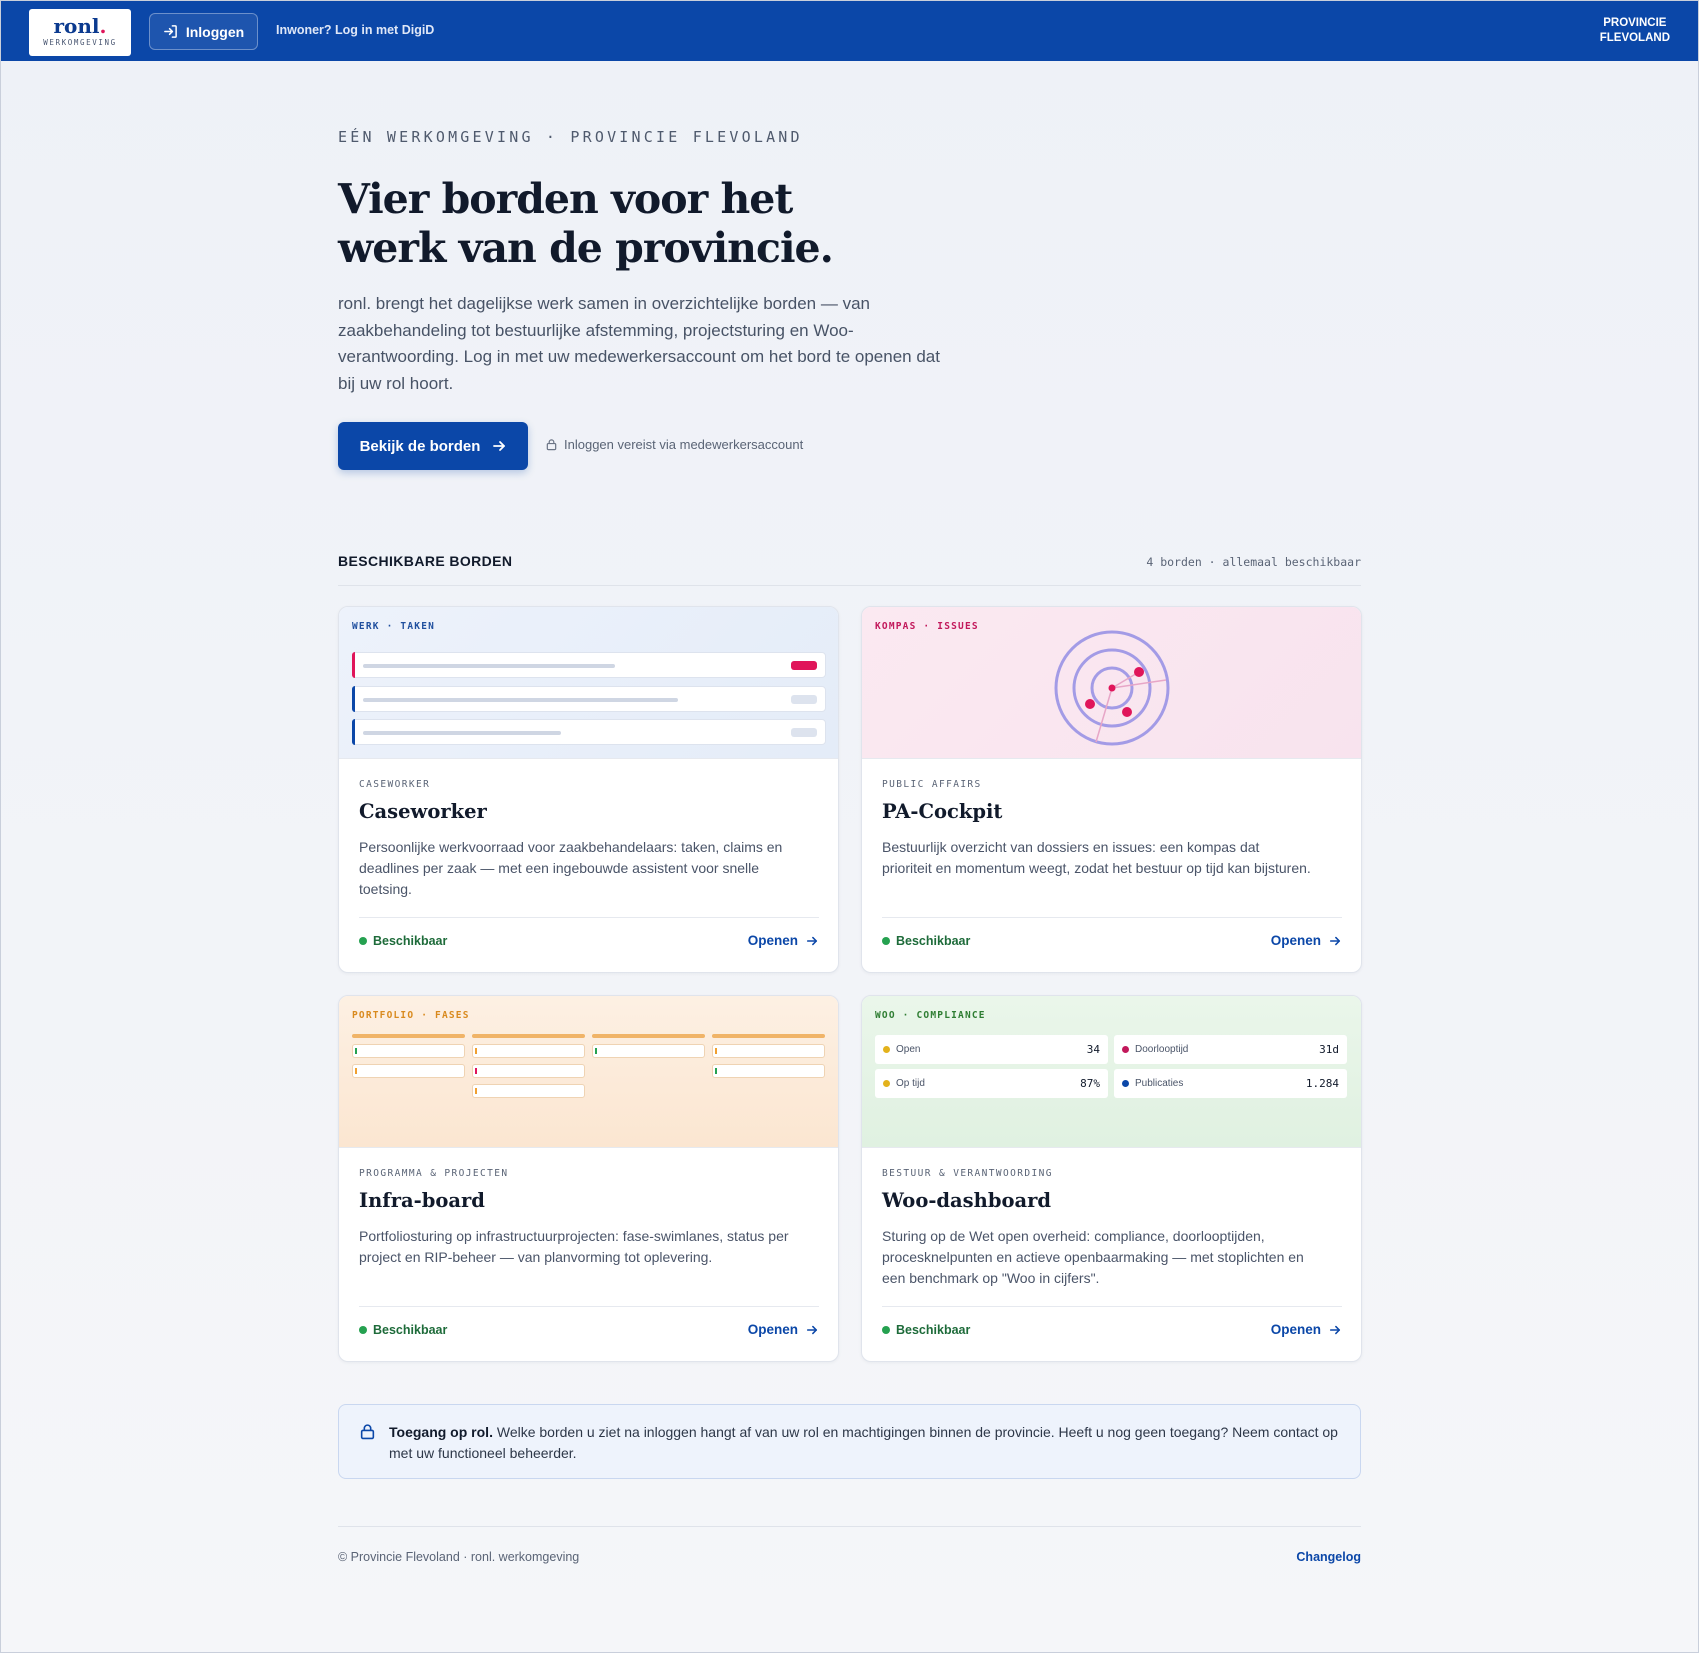  What do you see at coordinates (422, 1200) in the screenshot?
I see `board-title: Infra-board` at bounding box center [422, 1200].